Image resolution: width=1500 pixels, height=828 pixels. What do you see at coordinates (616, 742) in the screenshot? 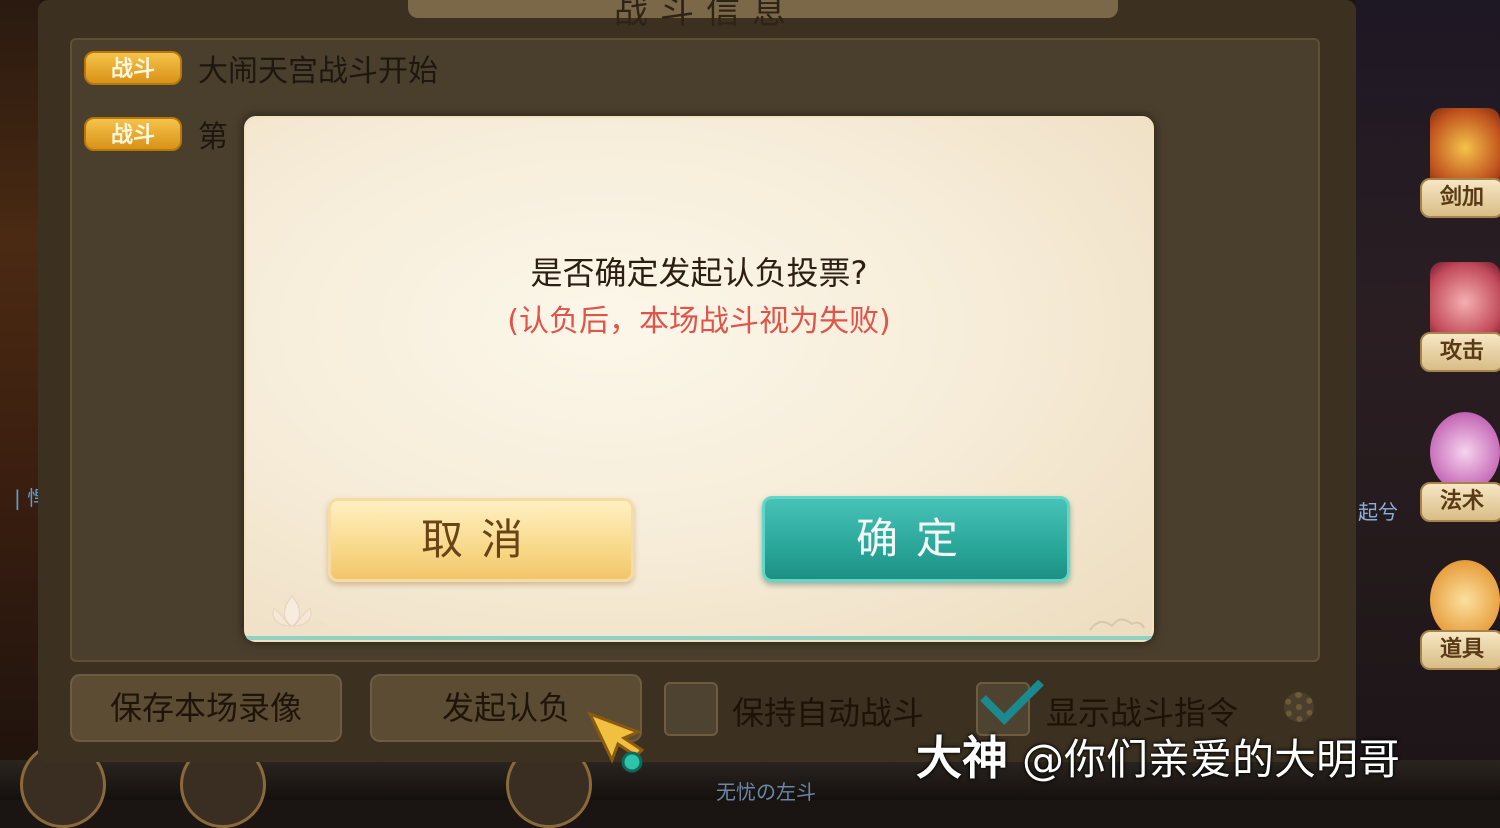
I see `cursor-icon` at bounding box center [616, 742].